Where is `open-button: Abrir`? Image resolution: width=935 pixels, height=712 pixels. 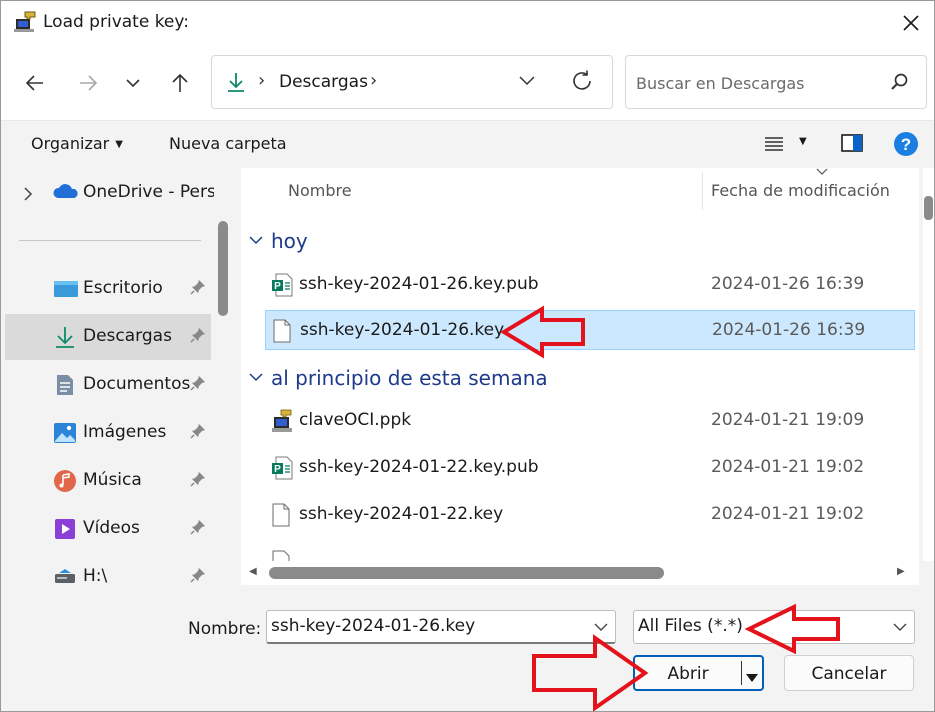 open-button: Abrir is located at coordinates (698, 673).